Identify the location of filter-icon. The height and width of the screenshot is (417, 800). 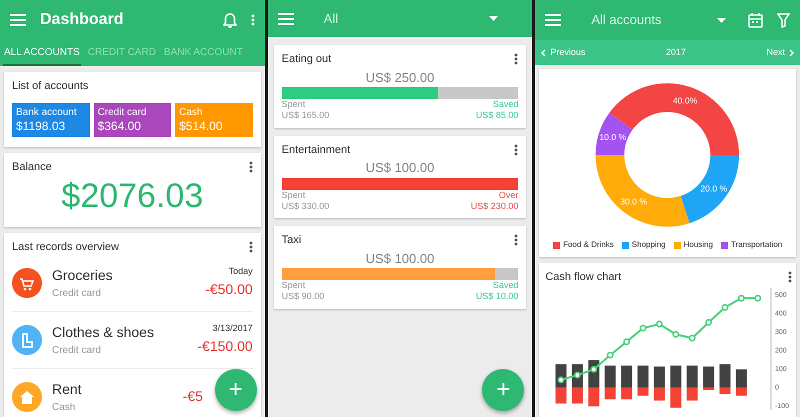
(783, 20).